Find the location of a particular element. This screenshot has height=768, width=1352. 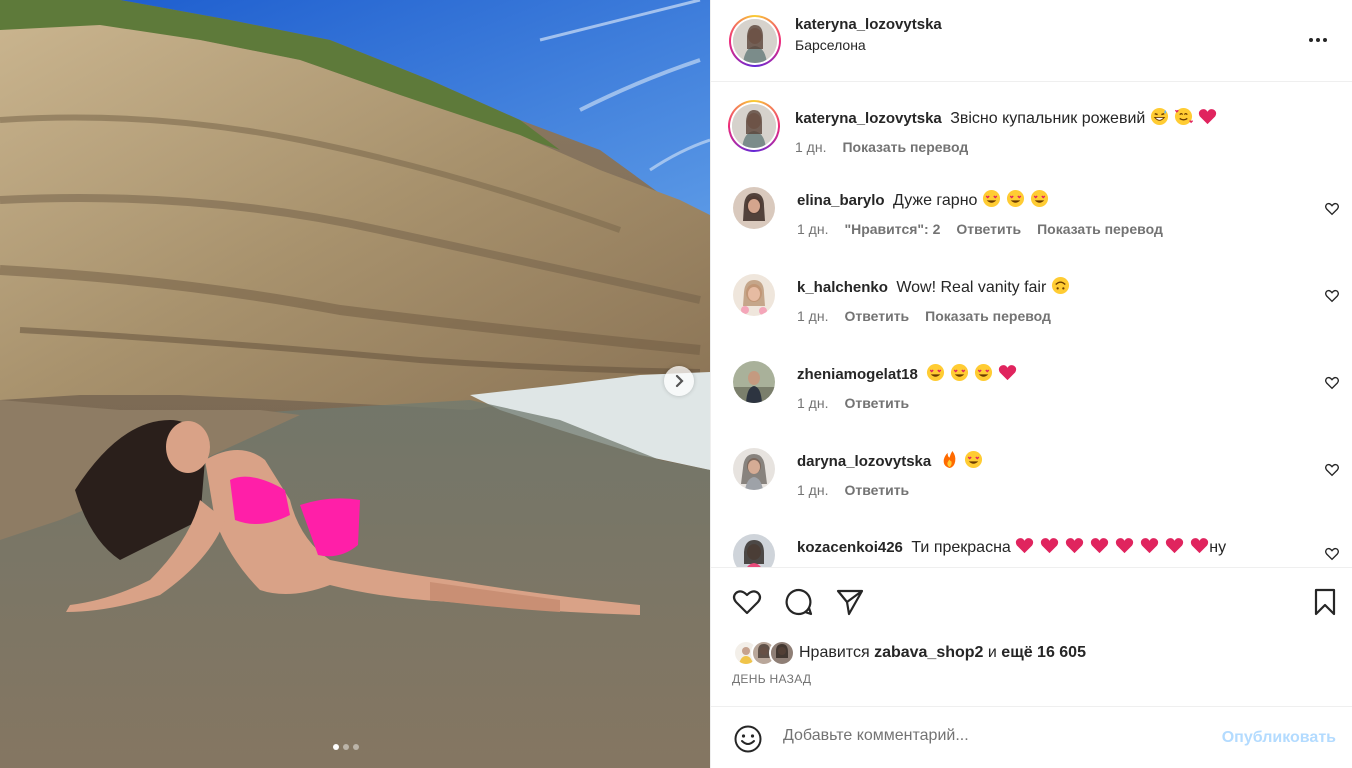

comment-icon is located at coordinates (799, 602).